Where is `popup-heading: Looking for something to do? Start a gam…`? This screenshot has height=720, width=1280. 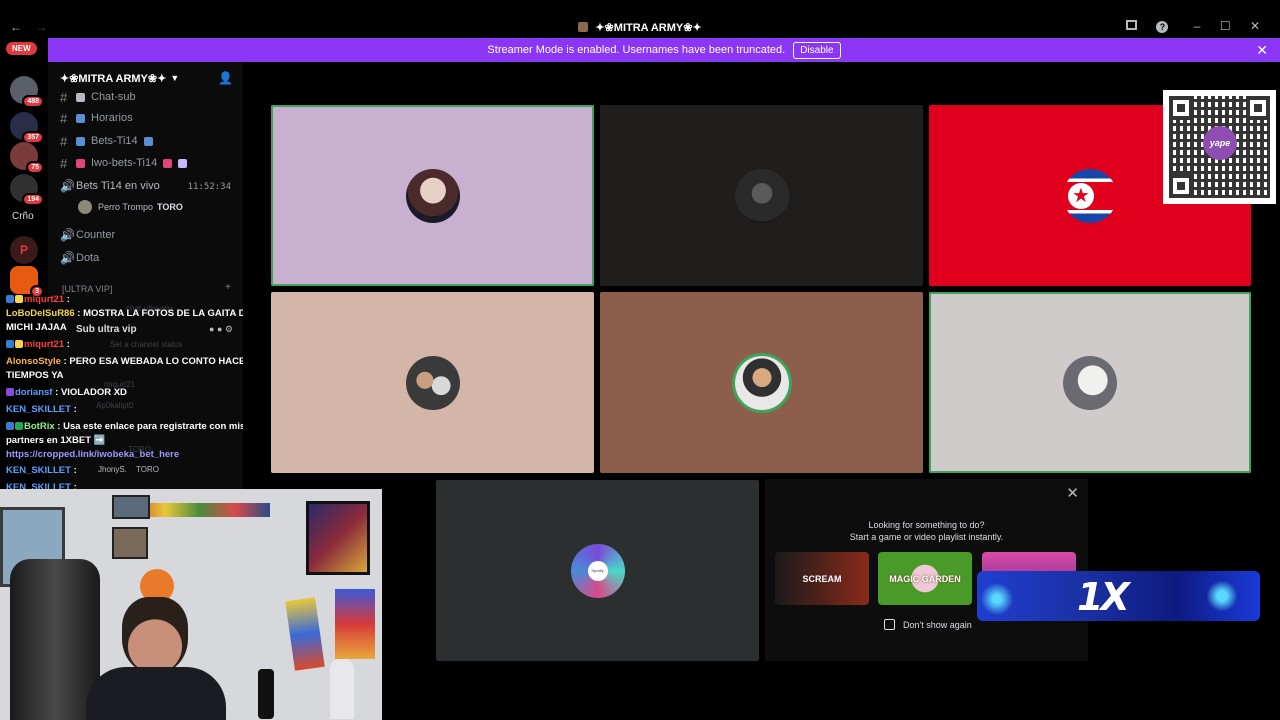
popup-heading: Looking for something to do? Start a gam… is located at coordinates (926, 531).